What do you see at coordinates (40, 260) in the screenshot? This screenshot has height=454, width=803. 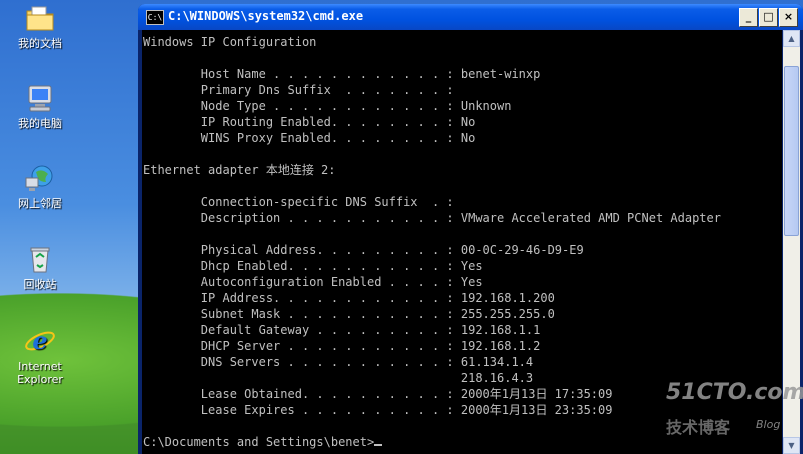 I see `recycle-bin-icon` at bounding box center [40, 260].